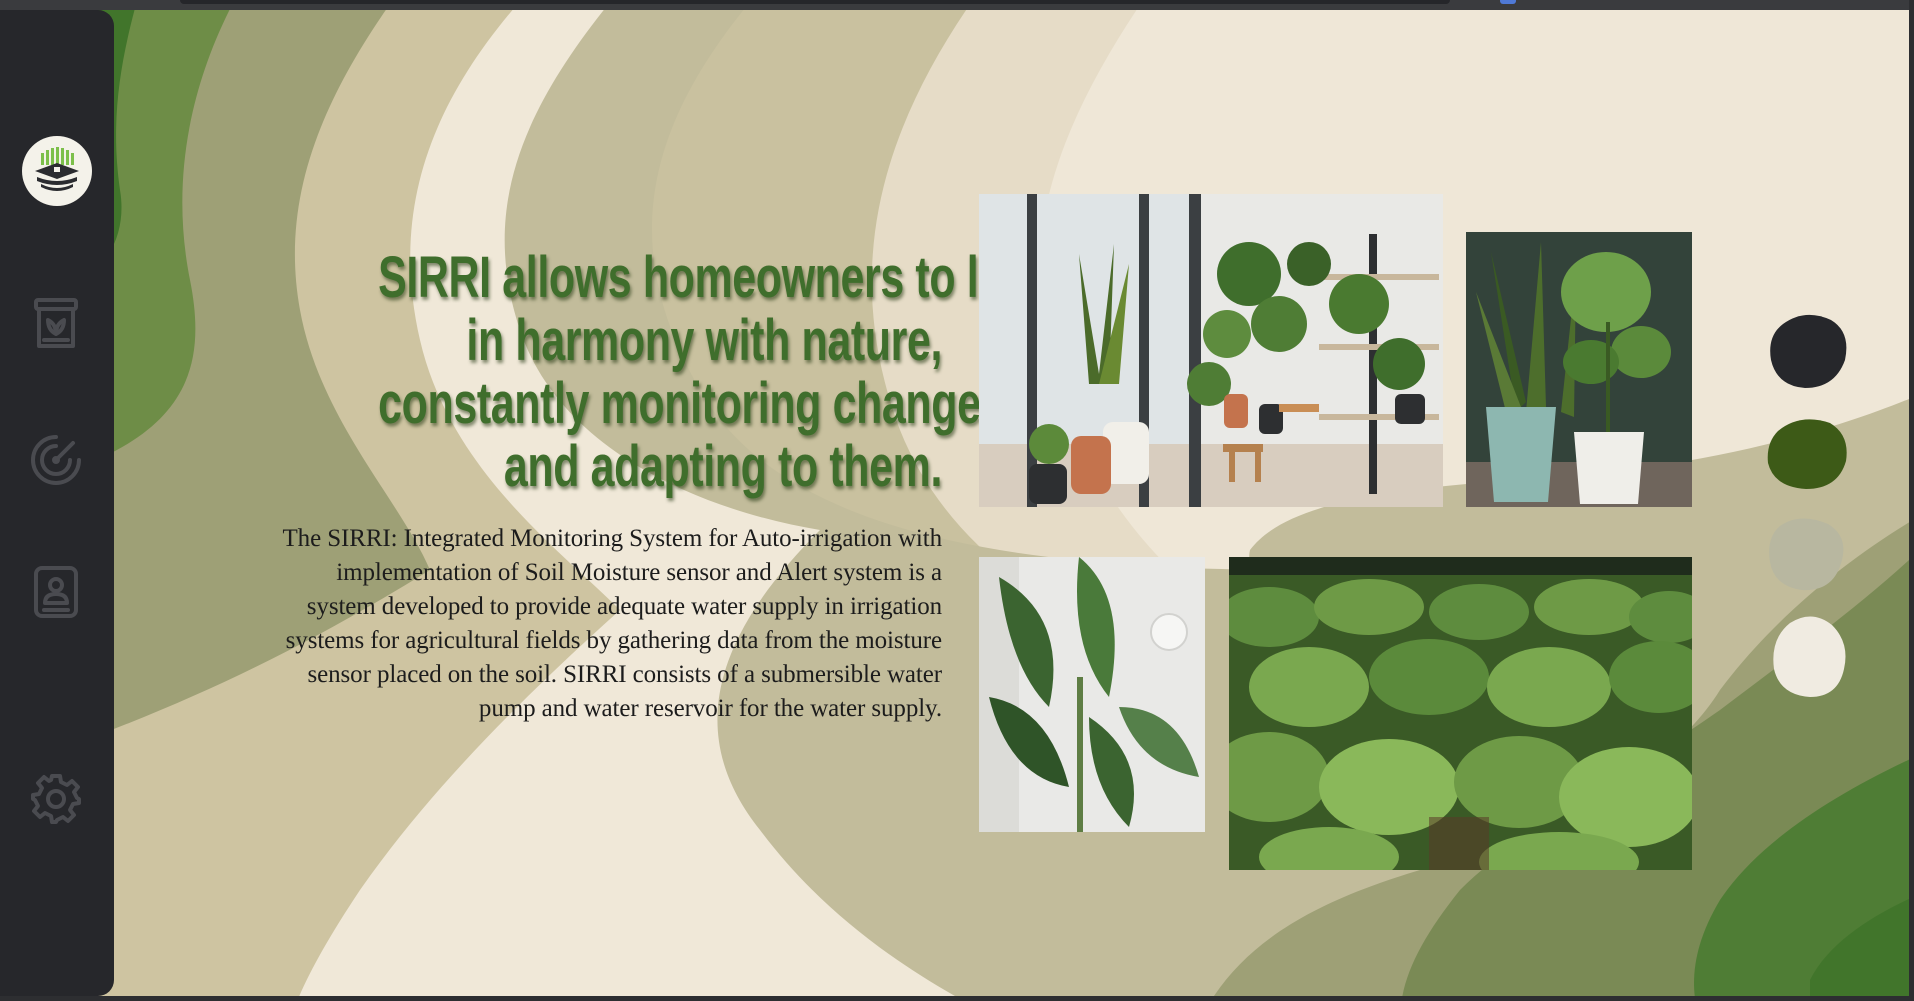 The image size is (1914, 1001). I want to click on hero-headline-line: in harmony with nature,, so click(704, 340).